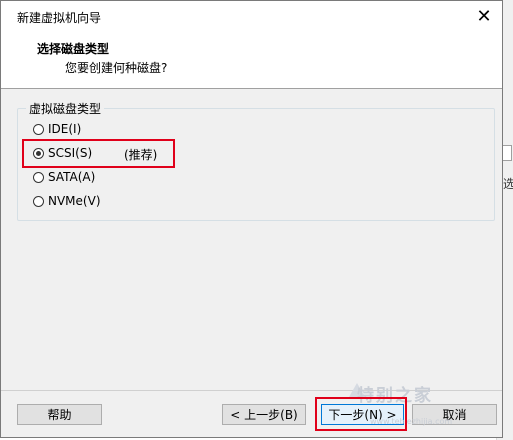 This screenshot has height=440, width=513. What do you see at coordinates (74, 201) in the screenshot?
I see `radio-nvme-label: NVMe(V)` at bounding box center [74, 201].